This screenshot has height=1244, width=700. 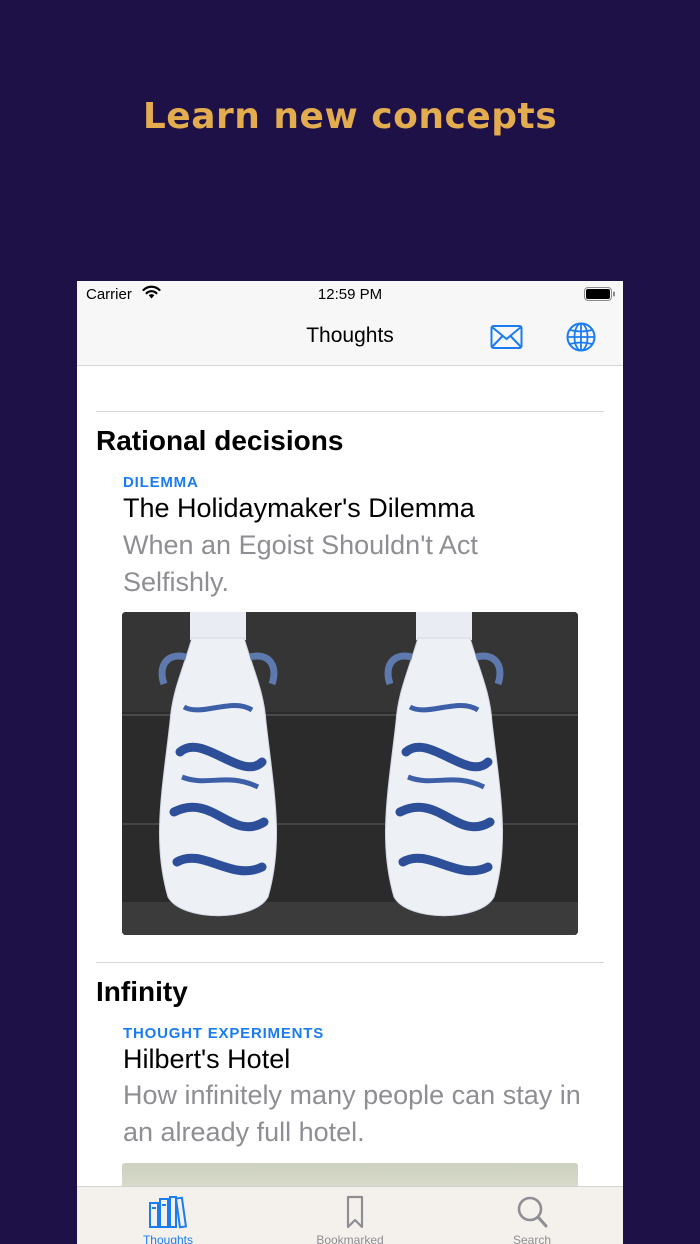 What do you see at coordinates (207, 1059) in the screenshot?
I see `item-title: Hilbert's Hotel` at bounding box center [207, 1059].